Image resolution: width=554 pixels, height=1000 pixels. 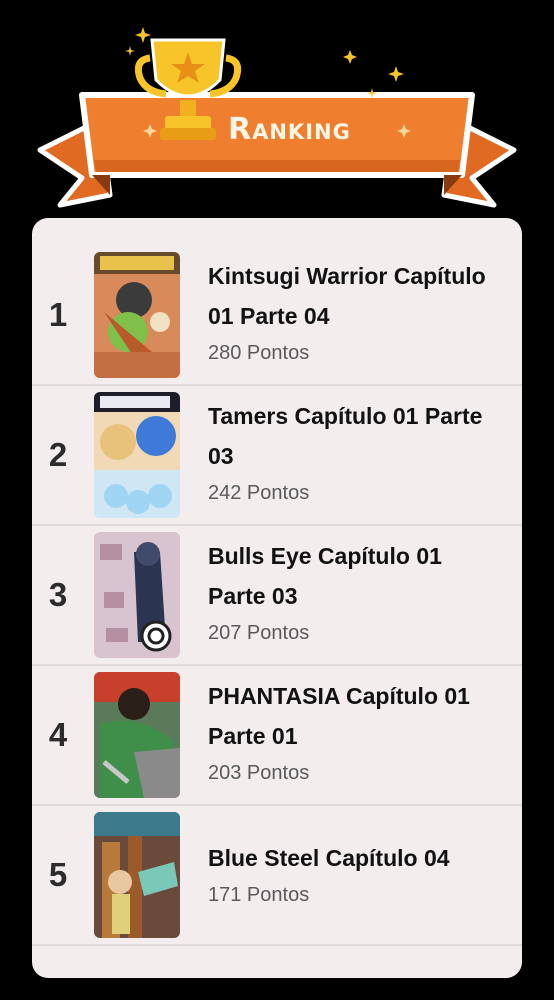 What do you see at coordinates (58, 734) in the screenshot?
I see `rank-number: 4` at bounding box center [58, 734].